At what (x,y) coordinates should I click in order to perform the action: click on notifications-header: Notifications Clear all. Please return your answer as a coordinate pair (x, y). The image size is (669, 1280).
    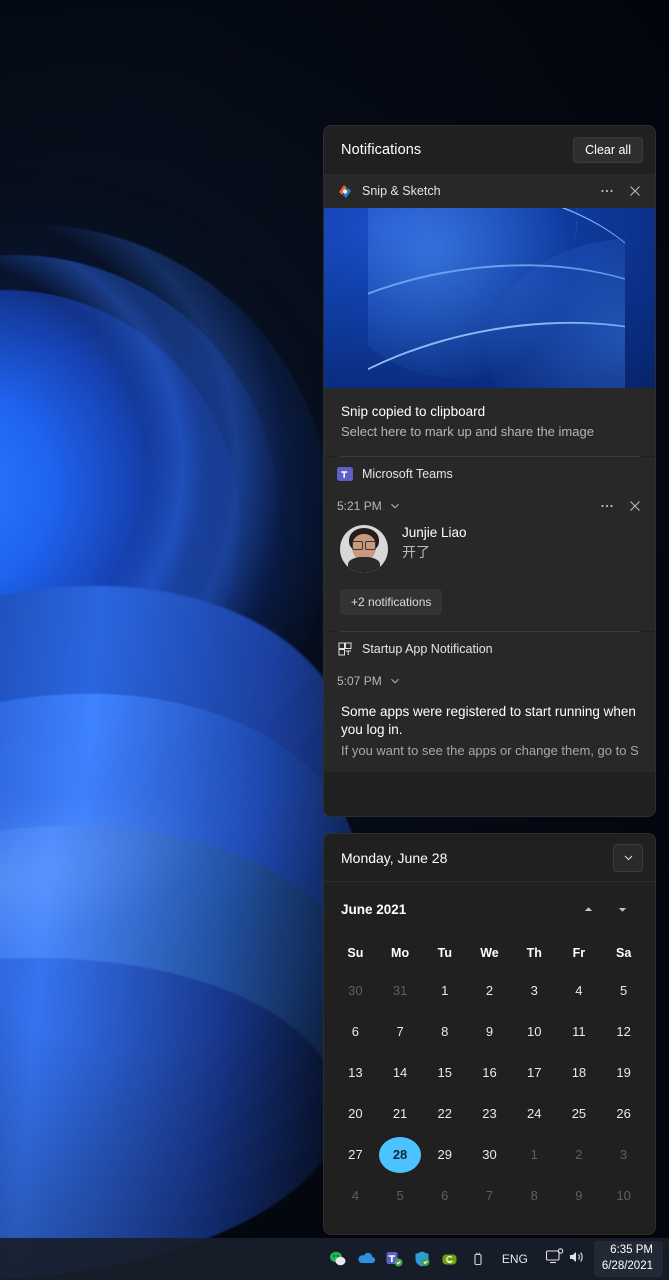
    Looking at the image, I should click on (489, 150).